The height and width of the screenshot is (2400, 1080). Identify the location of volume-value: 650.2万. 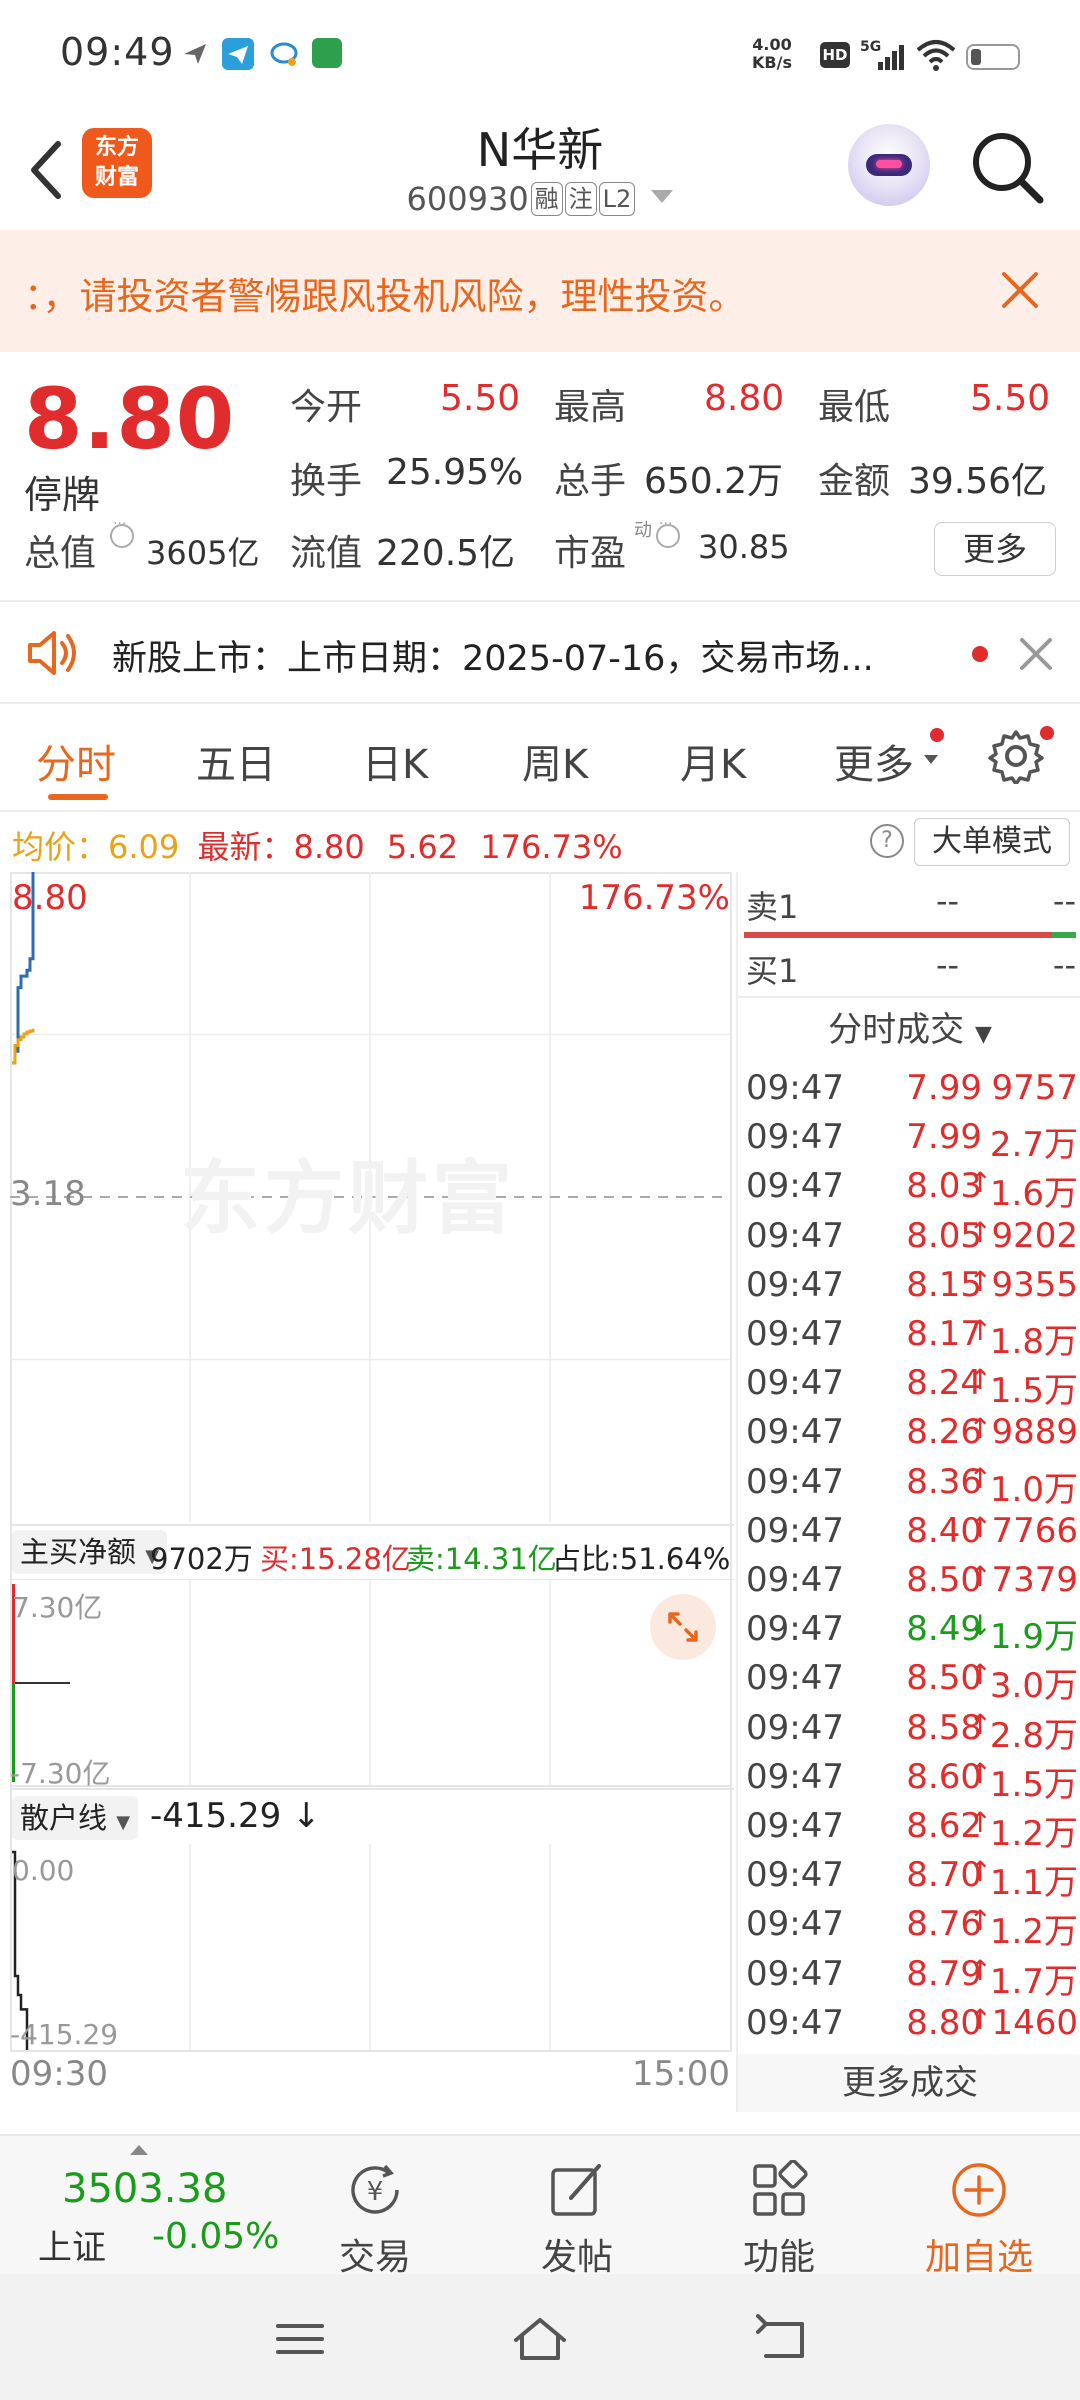
(714, 481).